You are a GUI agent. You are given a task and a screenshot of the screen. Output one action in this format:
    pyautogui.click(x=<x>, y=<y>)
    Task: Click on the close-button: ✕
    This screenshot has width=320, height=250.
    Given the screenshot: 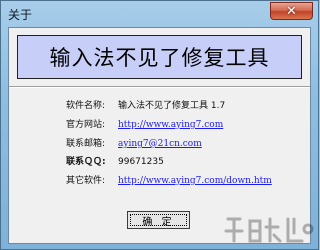 What is the action you would take?
    pyautogui.click(x=291, y=11)
    